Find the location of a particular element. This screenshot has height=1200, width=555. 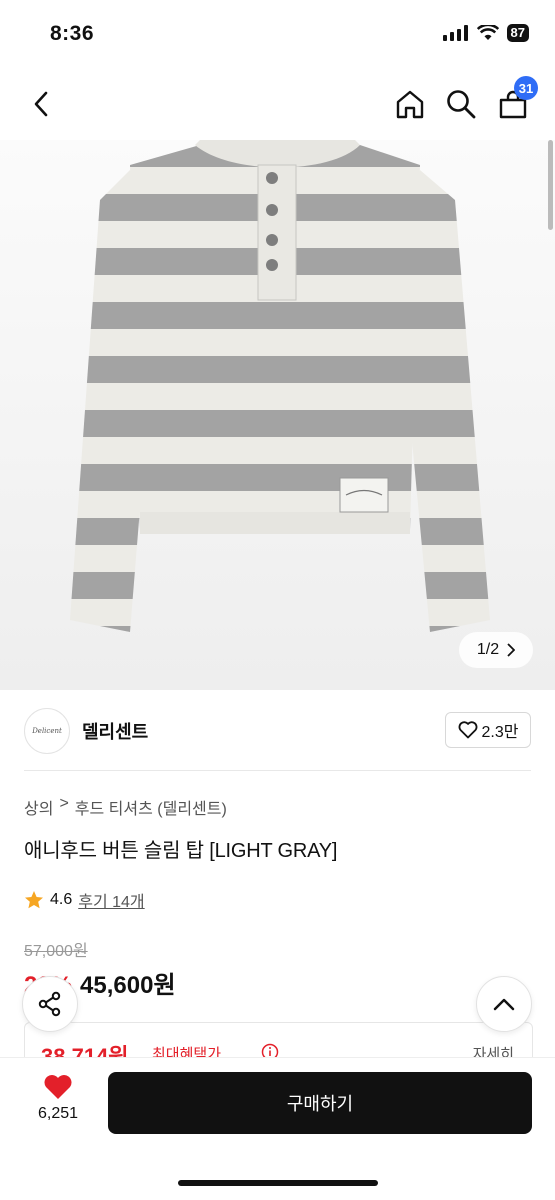

signal-icon is located at coordinates (455, 33).